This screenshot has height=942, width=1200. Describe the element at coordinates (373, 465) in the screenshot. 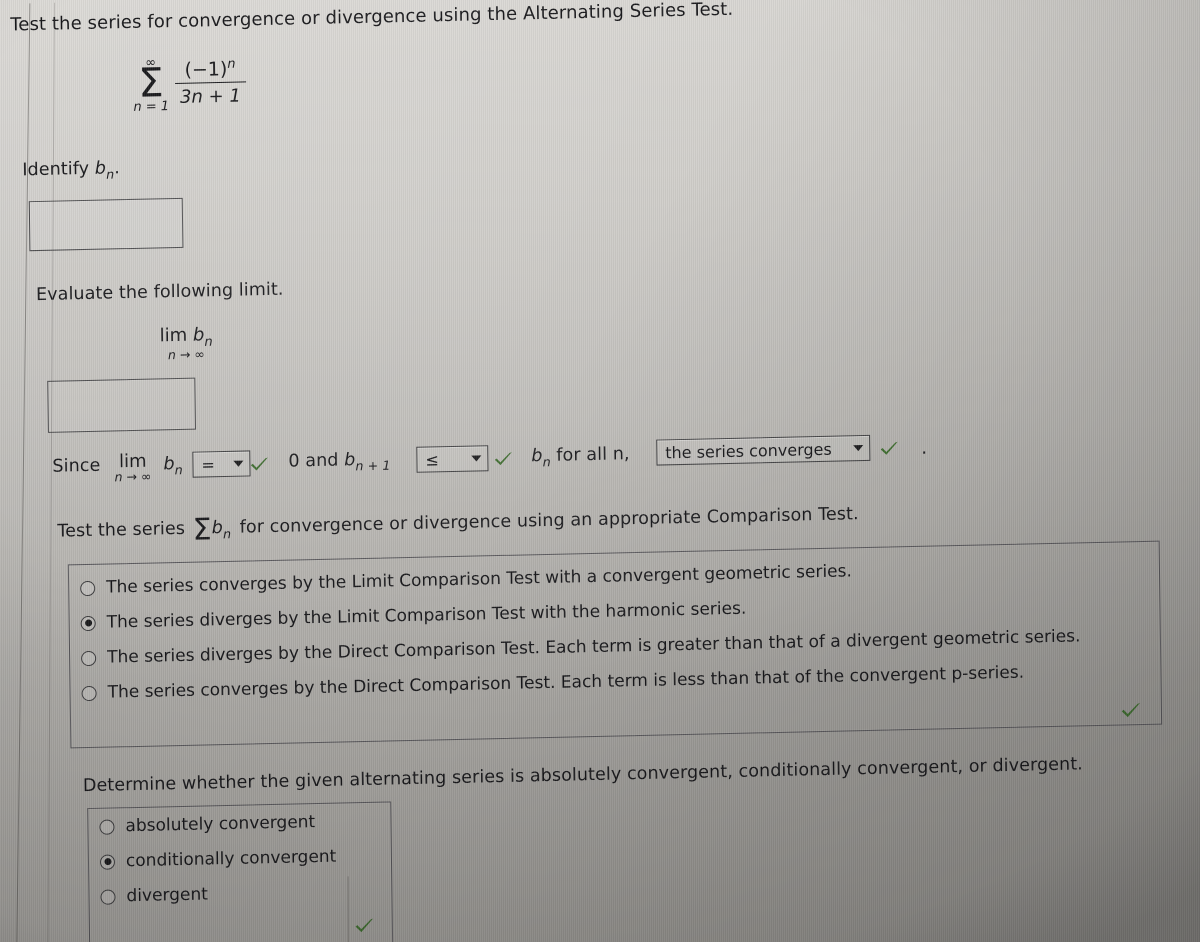

I see `second-b-sub: n + 1` at that location.